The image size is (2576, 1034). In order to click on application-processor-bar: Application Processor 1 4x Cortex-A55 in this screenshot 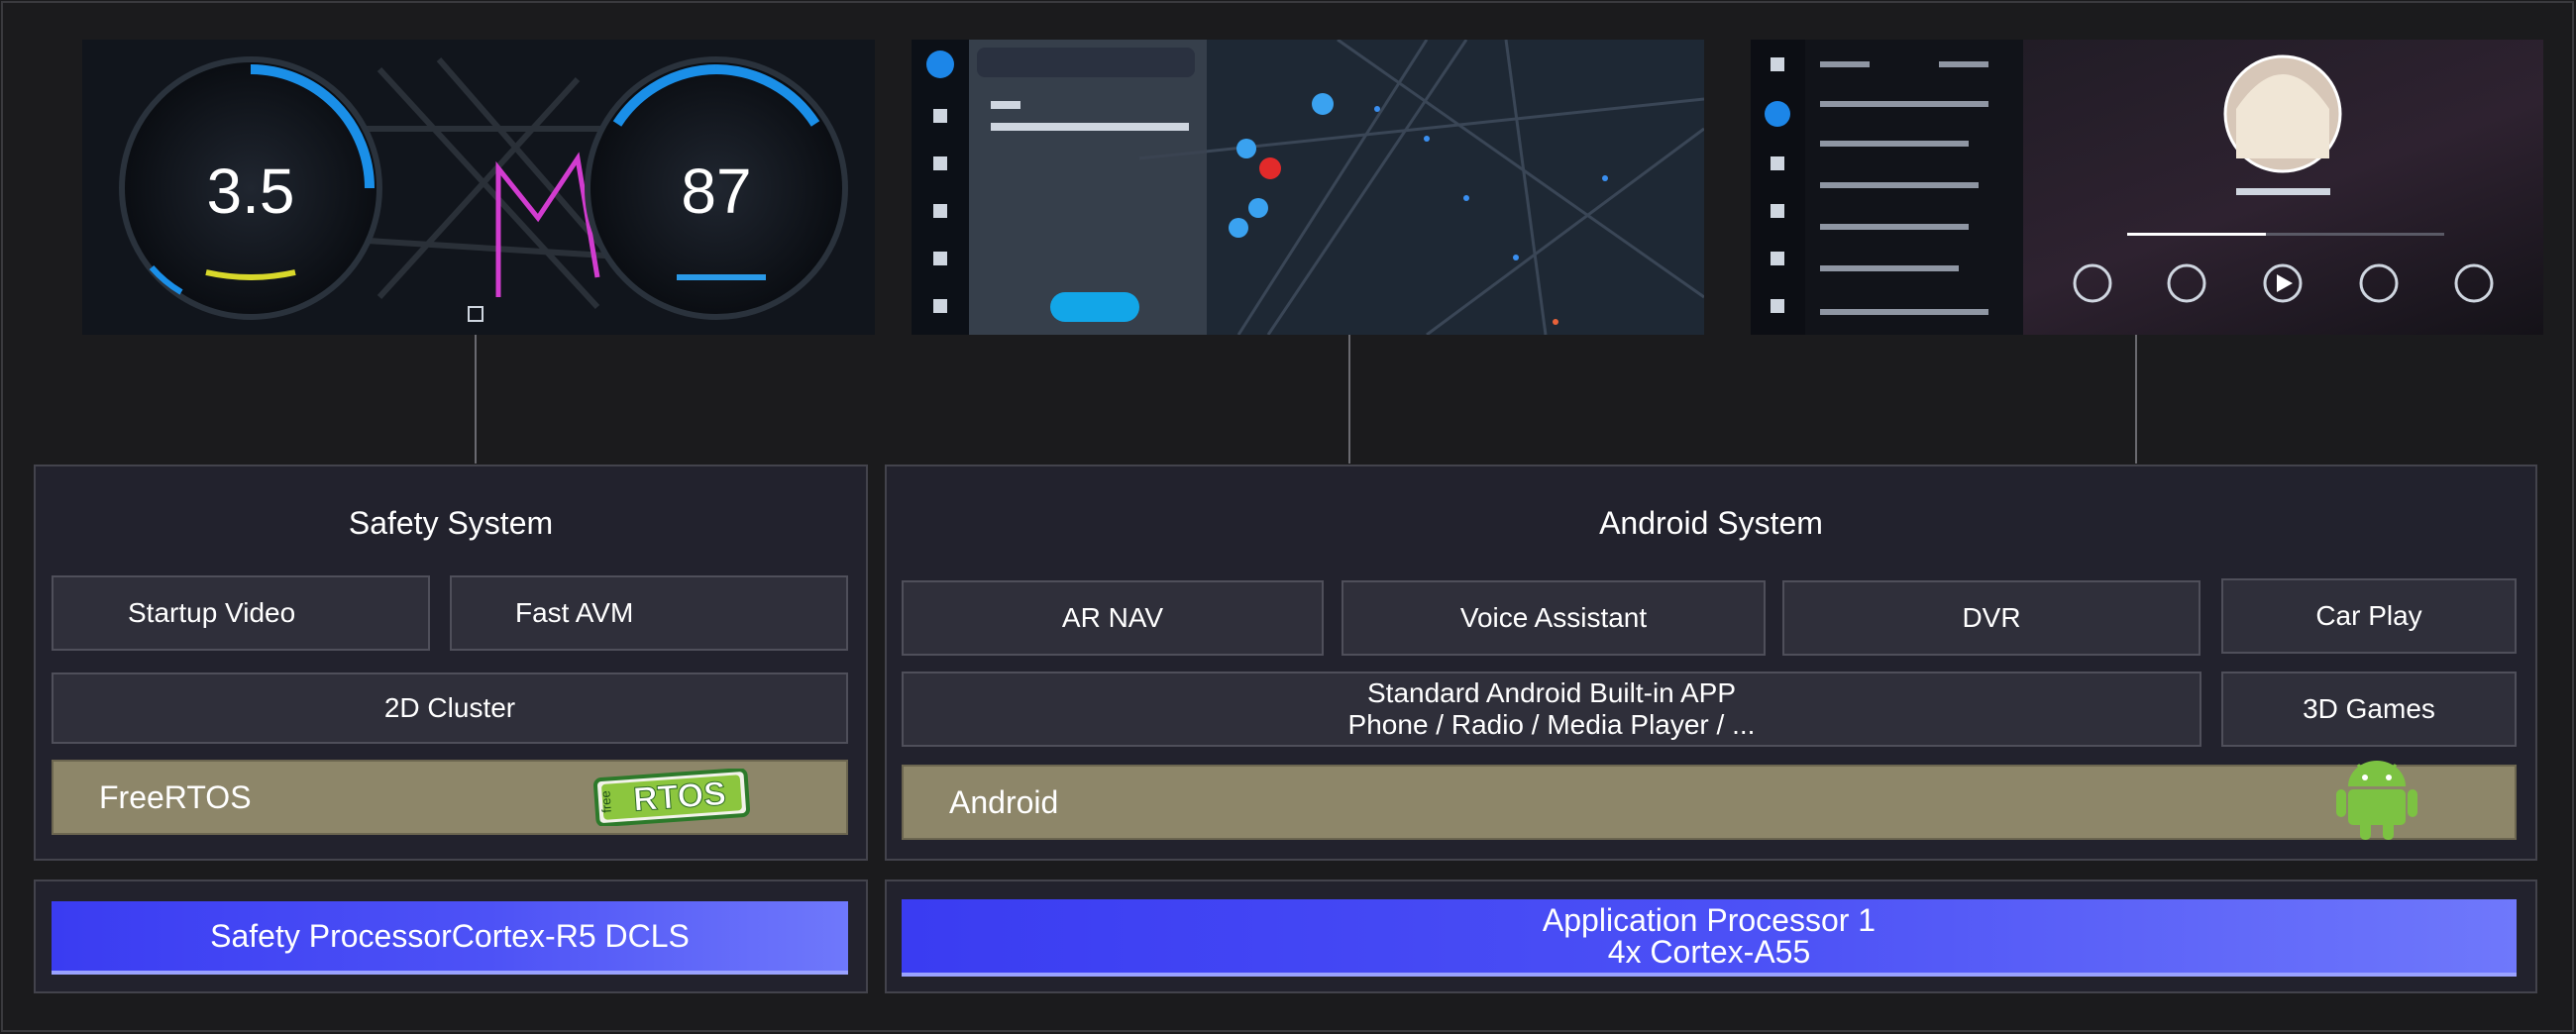, I will do `click(1709, 938)`.